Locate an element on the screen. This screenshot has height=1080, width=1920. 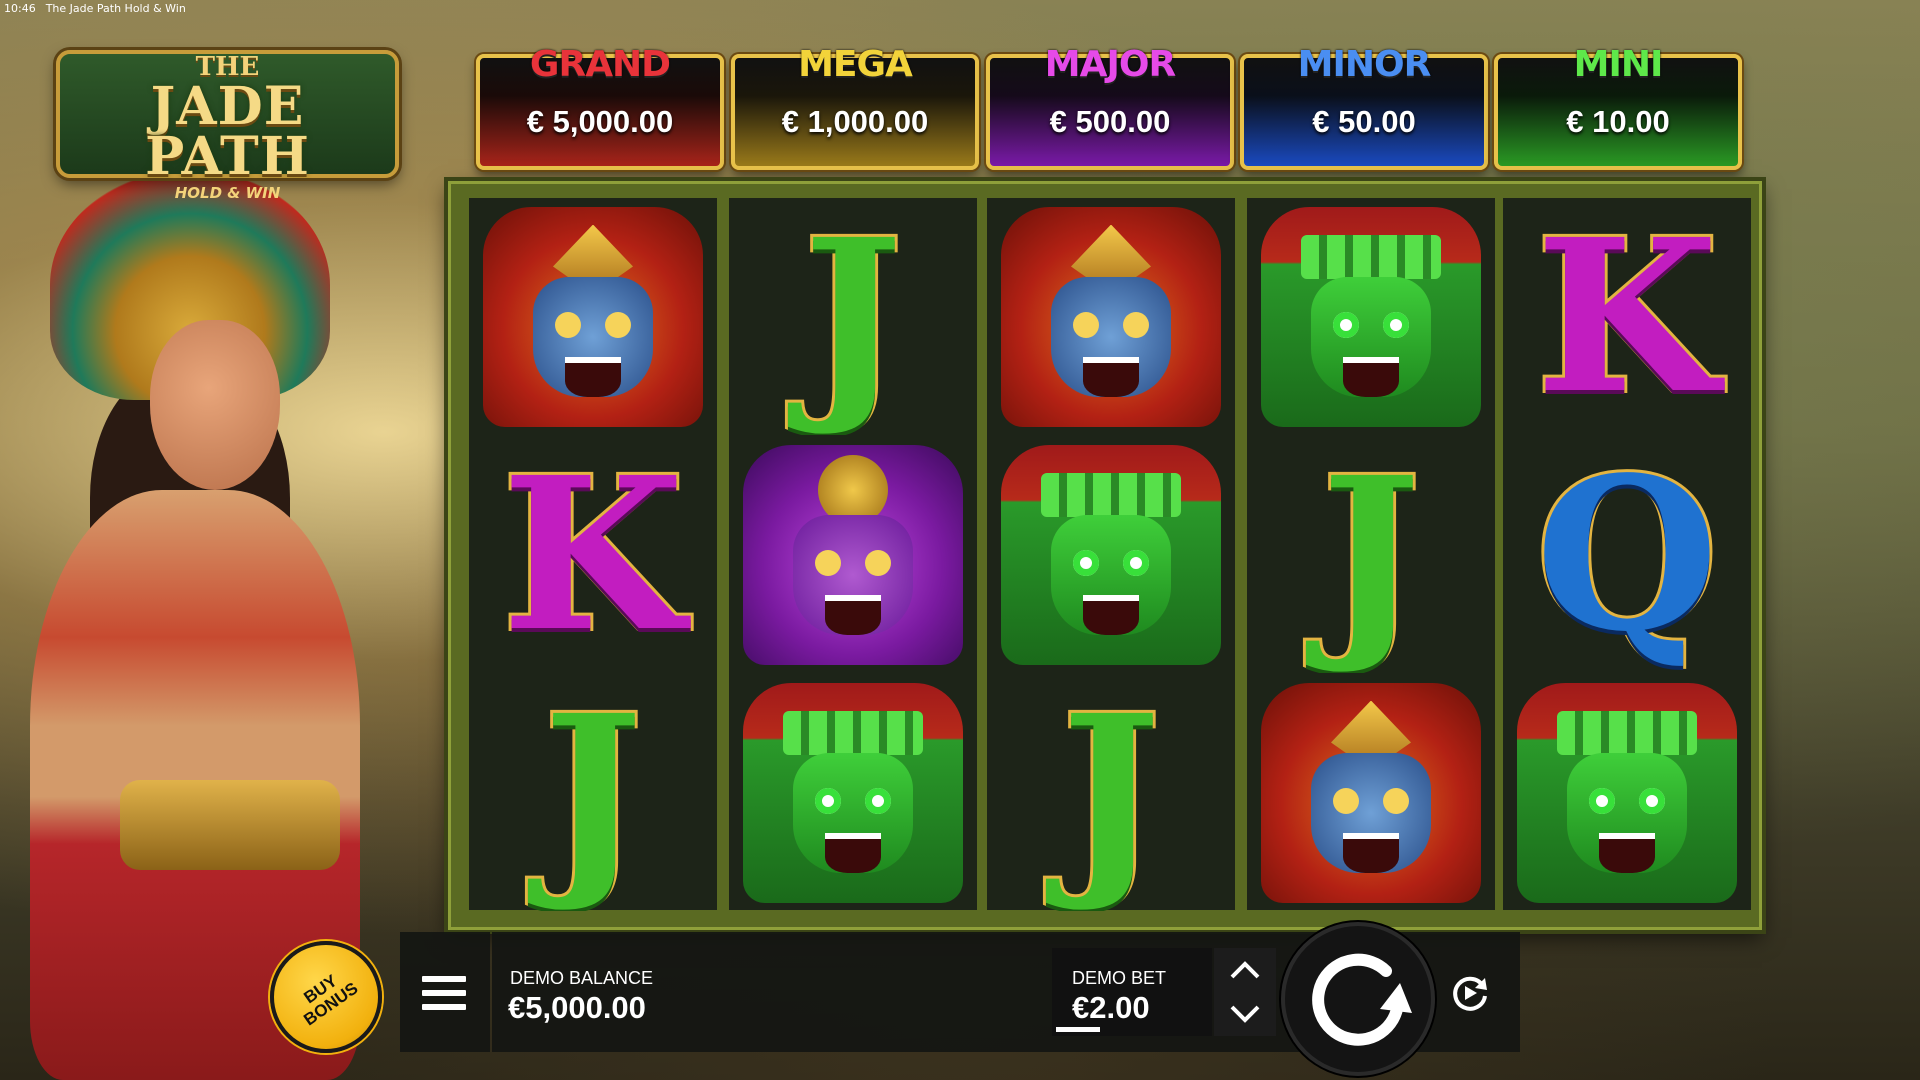
autoplay-icon is located at coordinates (1470, 993).